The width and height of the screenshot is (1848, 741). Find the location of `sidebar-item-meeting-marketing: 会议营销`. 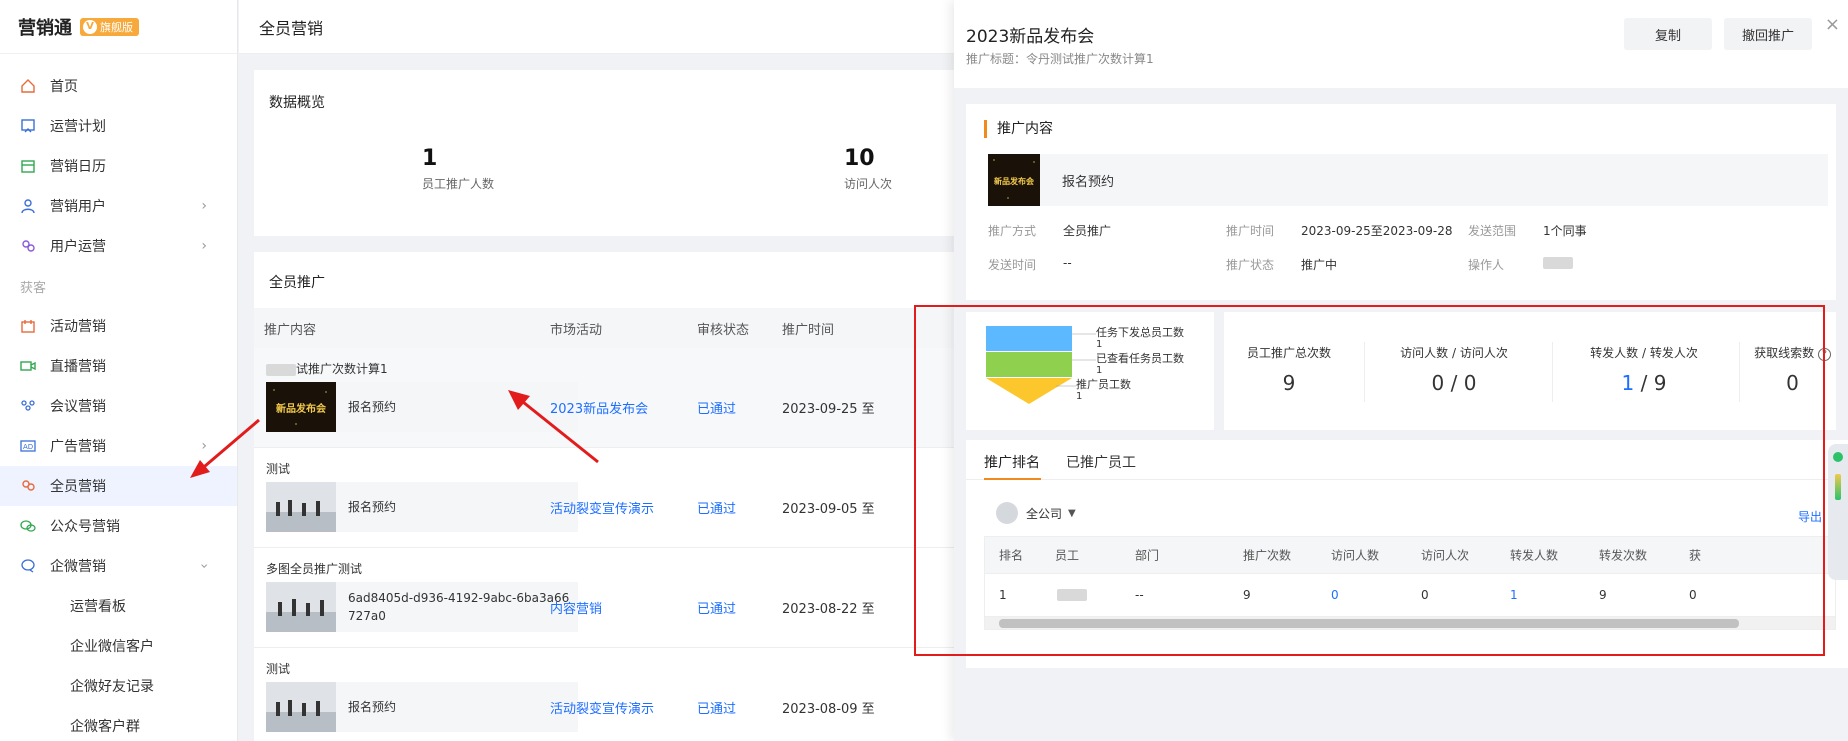

sidebar-item-meeting-marketing: 会议营销 is located at coordinates (118, 406).